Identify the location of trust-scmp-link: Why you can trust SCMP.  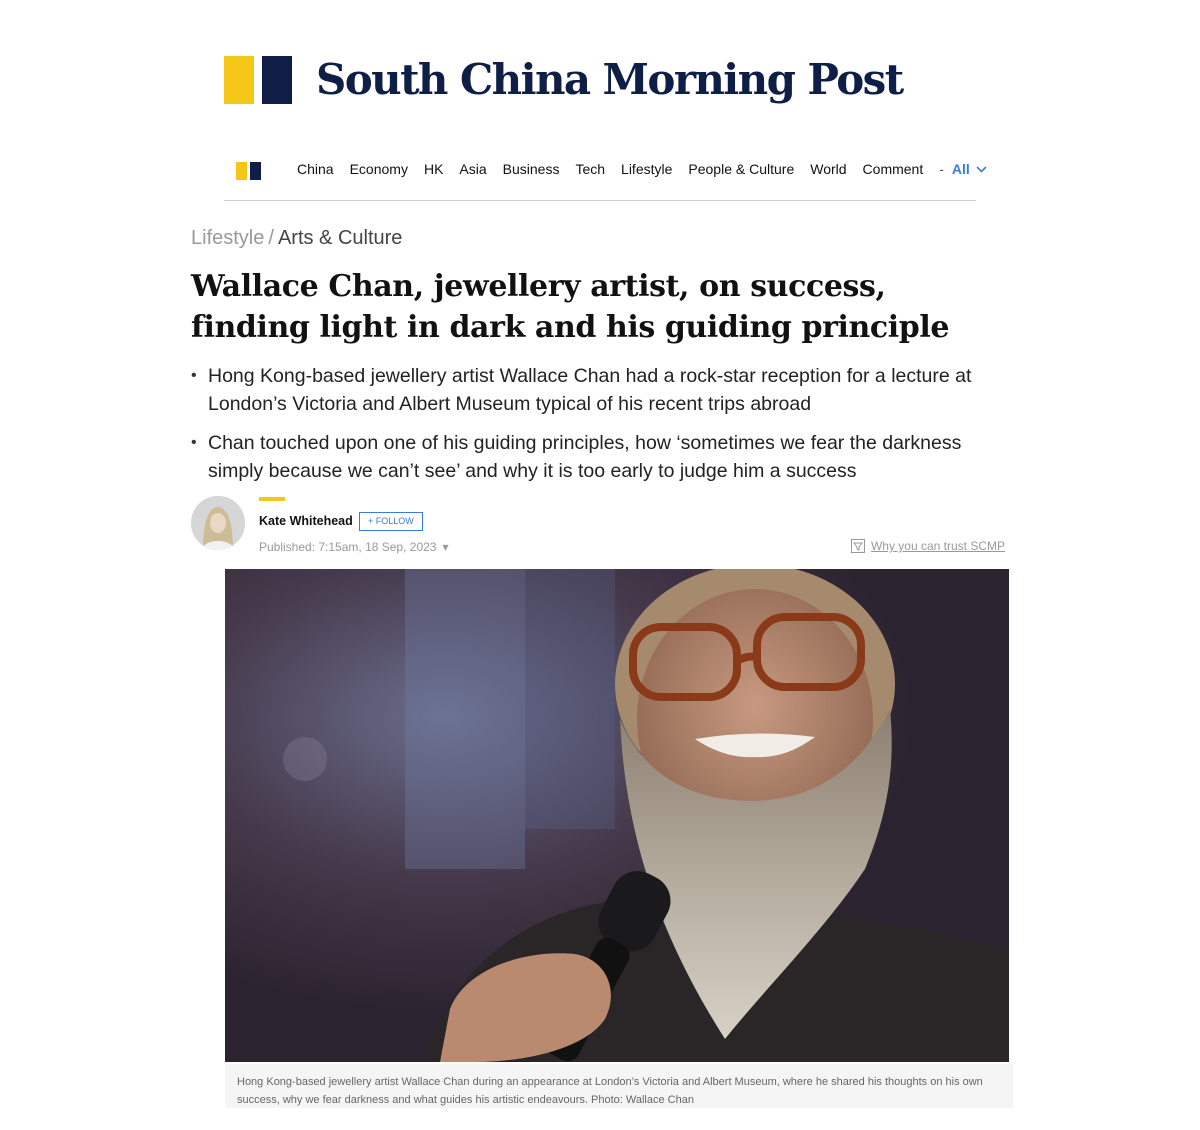
(927, 546).